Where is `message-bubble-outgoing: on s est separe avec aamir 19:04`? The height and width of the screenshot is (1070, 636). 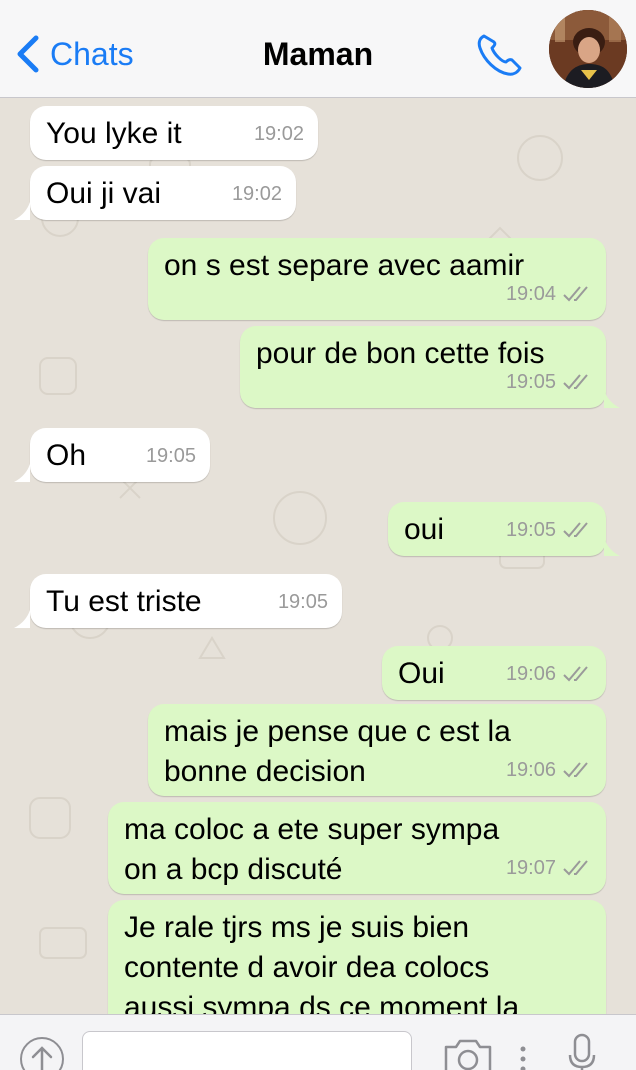
message-bubble-outgoing: on s est separe avec aamir 19:04 is located at coordinates (377, 279).